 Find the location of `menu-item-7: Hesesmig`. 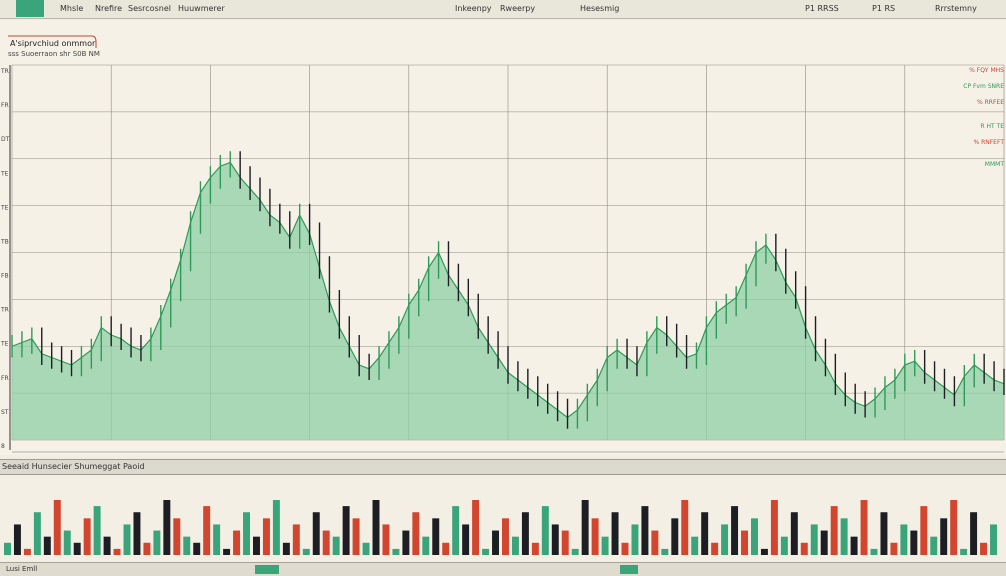

menu-item-7: Hesesmig is located at coordinates (599, 8).